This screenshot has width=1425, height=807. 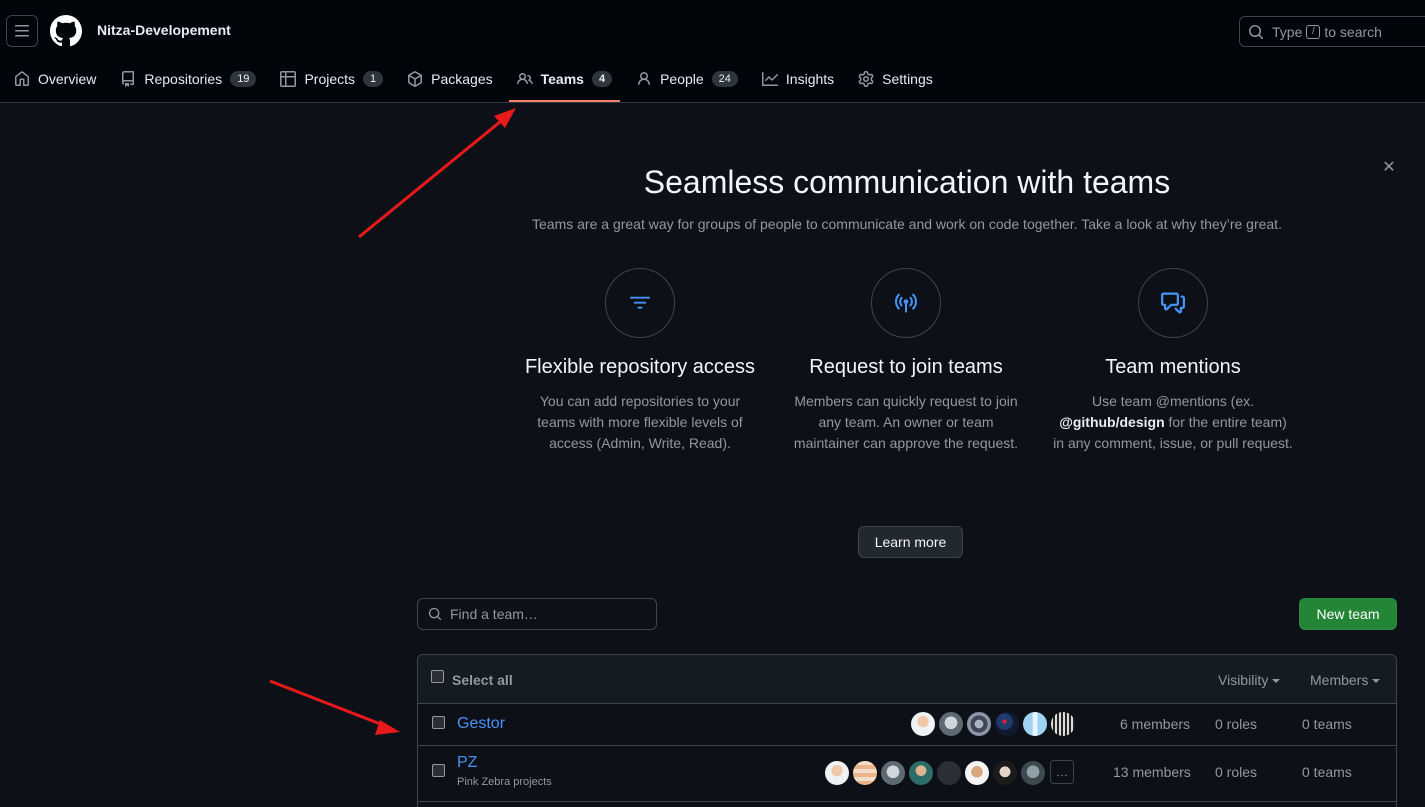 What do you see at coordinates (907, 182) in the screenshot?
I see `banner-title: Seamless communication with teams` at bounding box center [907, 182].